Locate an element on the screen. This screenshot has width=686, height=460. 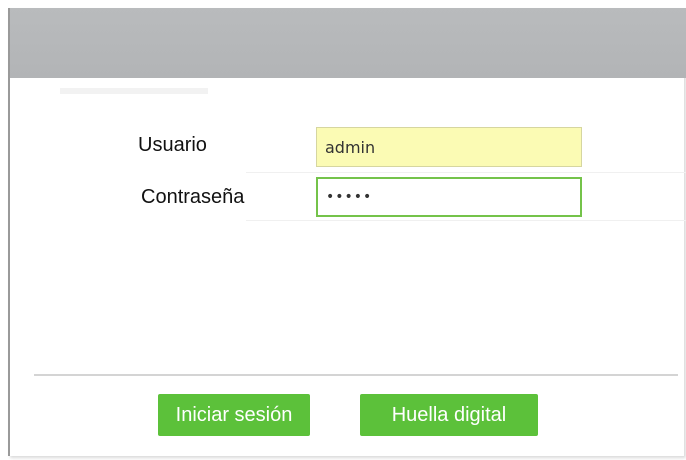
fingerprint-button: Huella digital is located at coordinates (449, 415).